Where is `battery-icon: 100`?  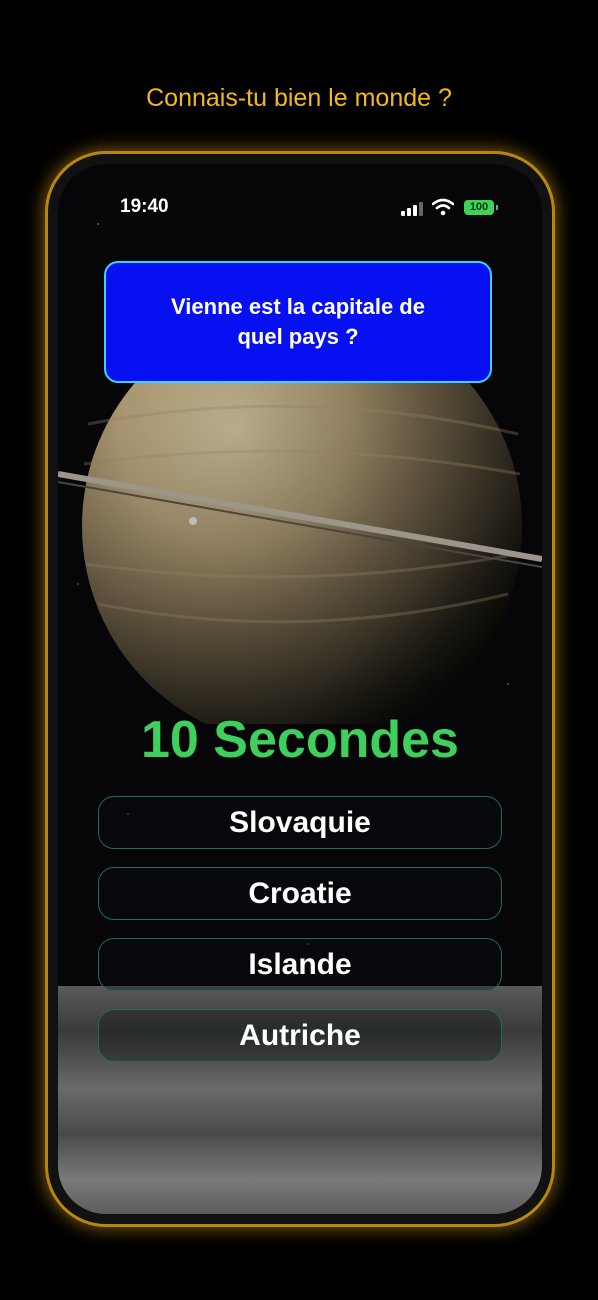 battery-icon: 100 is located at coordinates (481, 207).